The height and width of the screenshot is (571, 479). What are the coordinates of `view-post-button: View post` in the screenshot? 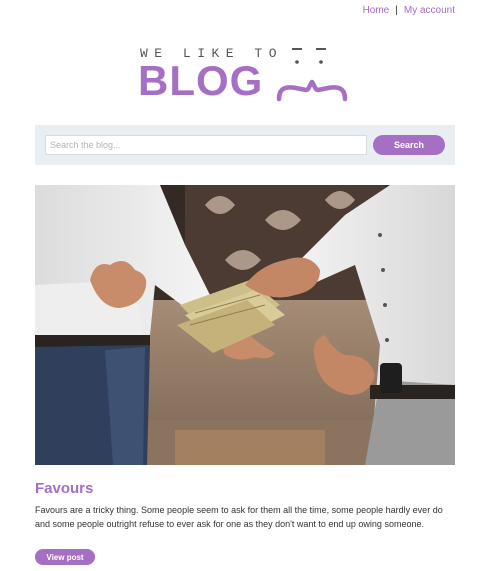 It's located at (65, 557).